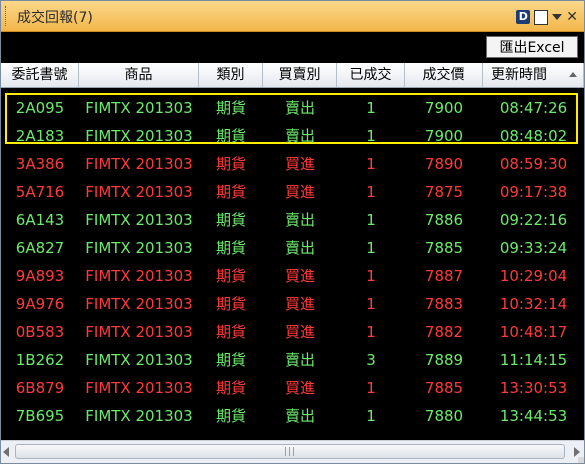 This screenshot has height=464, width=585. Describe the element at coordinates (292, 164) in the screenshot. I see `table-row: 3A386 FIMTX 201303 期貨 買進 1 7890 08:59:30` at that location.